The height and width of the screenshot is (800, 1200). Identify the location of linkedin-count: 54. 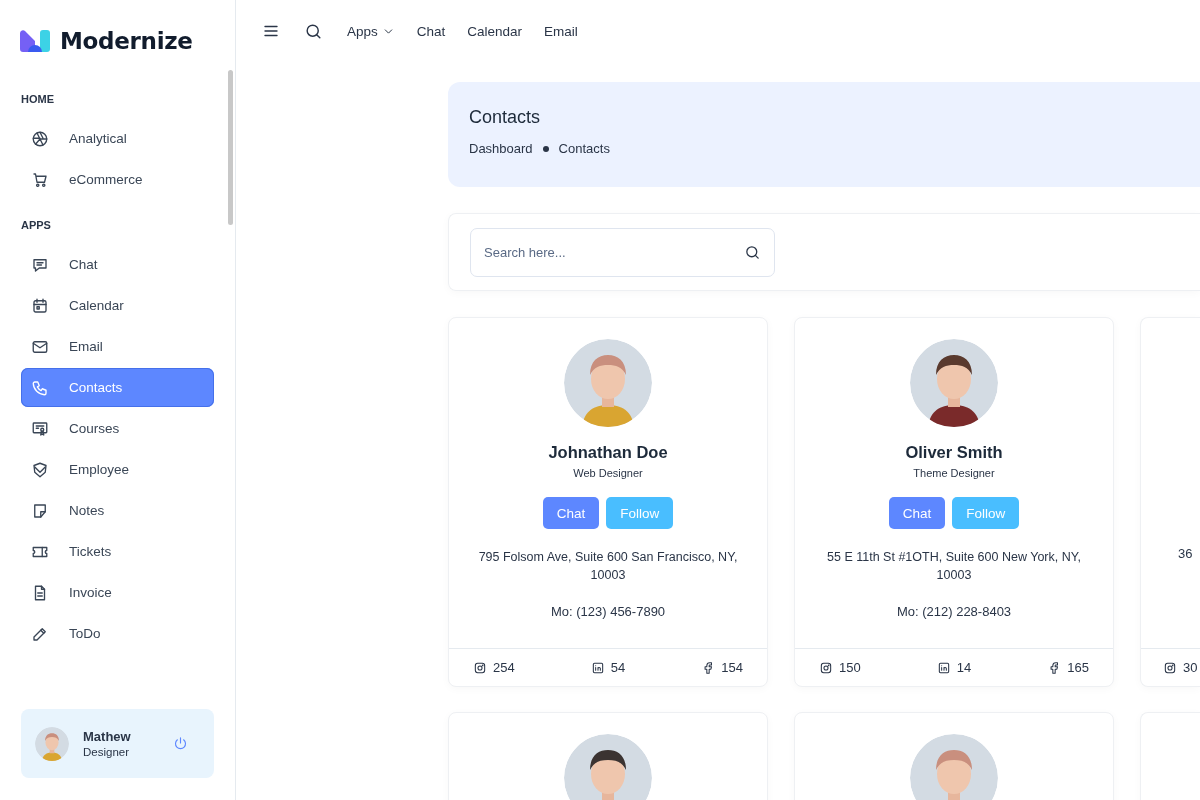
(618, 667).